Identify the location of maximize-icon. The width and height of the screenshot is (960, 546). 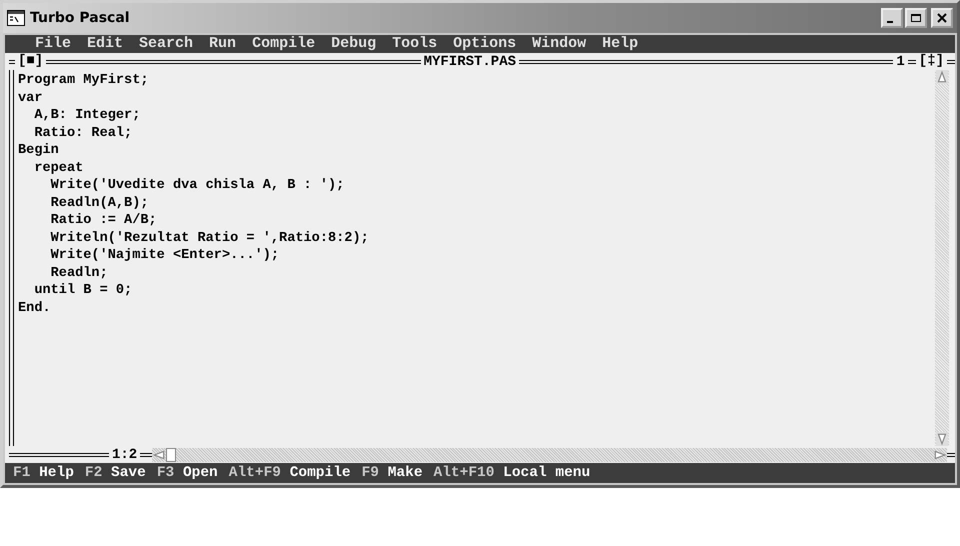
(916, 18).